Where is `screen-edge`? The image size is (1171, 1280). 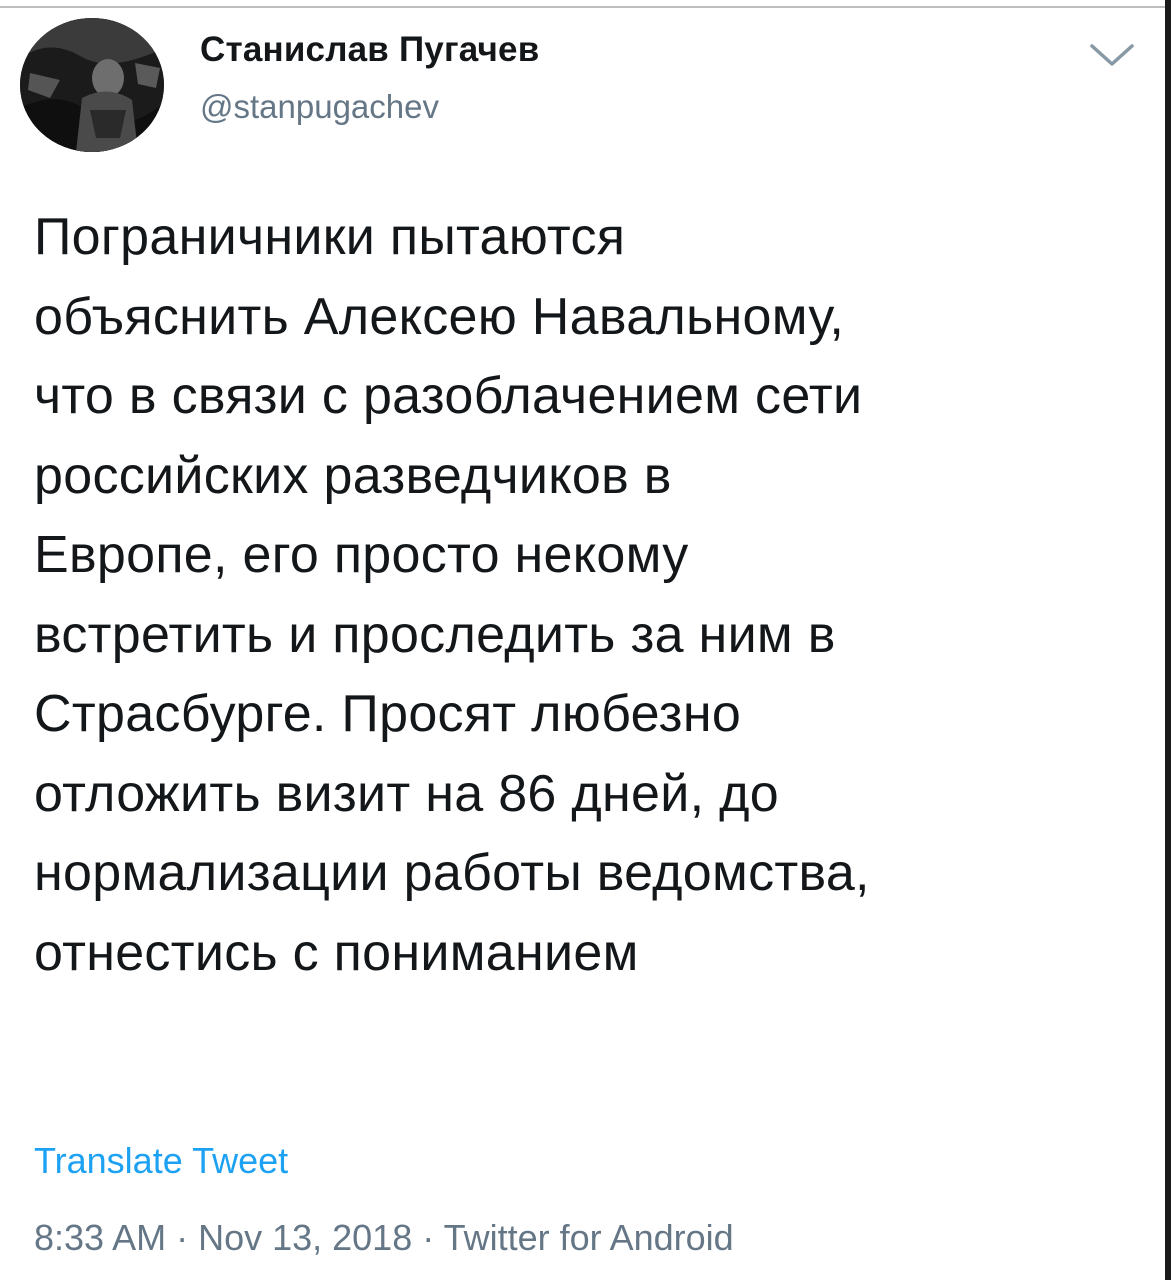 screen-edge is located at coordinates (1168, 640).